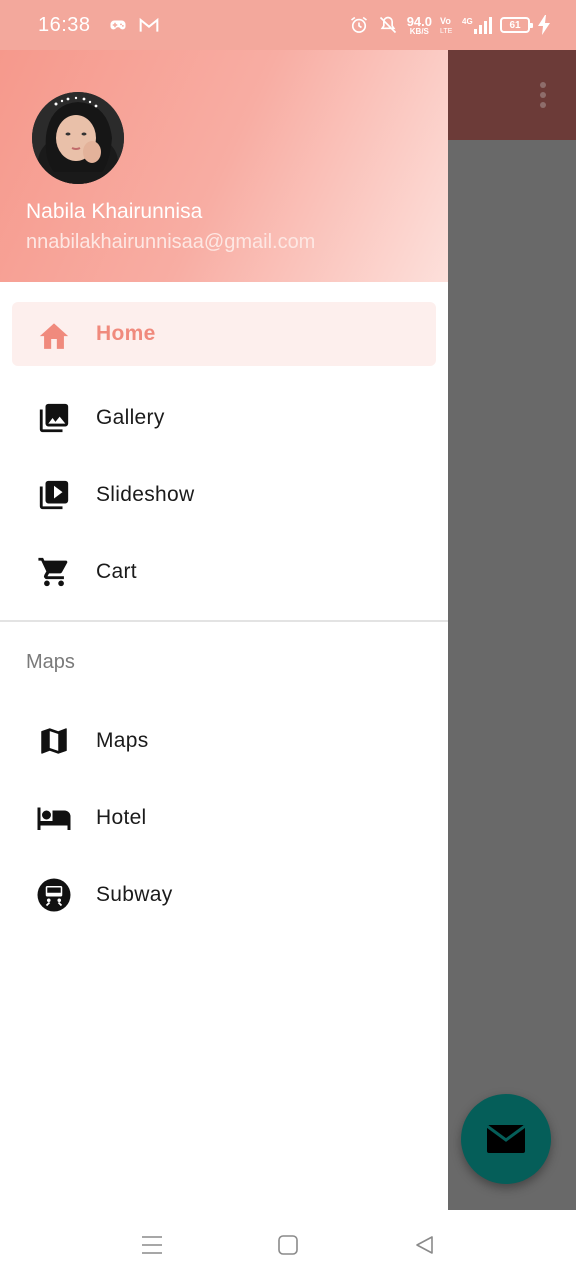 The width and height of the screenshot is (576, 1280). What do you see at coordinates (114, 211) in the screenshot?
I see `user-name: Nabila Khairunnisa` at bounding box center [114, 211].